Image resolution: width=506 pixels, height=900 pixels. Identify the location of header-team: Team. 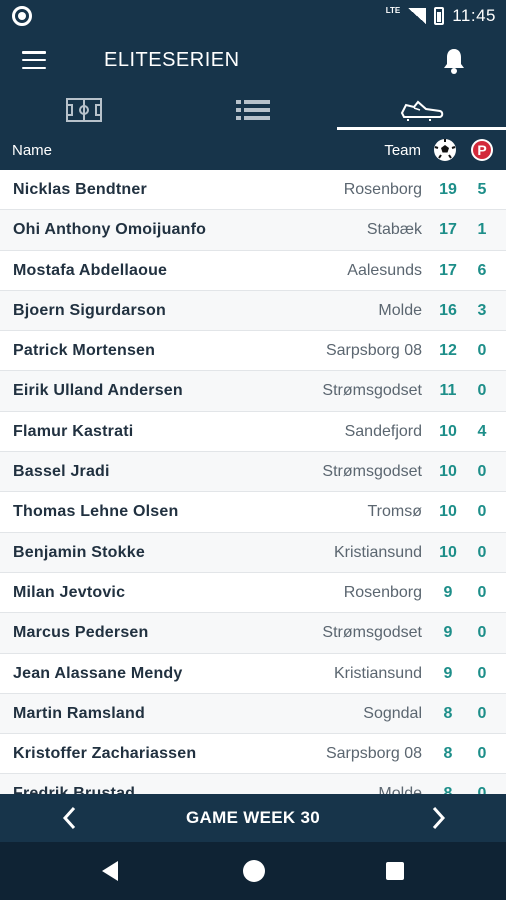
(402, 150).